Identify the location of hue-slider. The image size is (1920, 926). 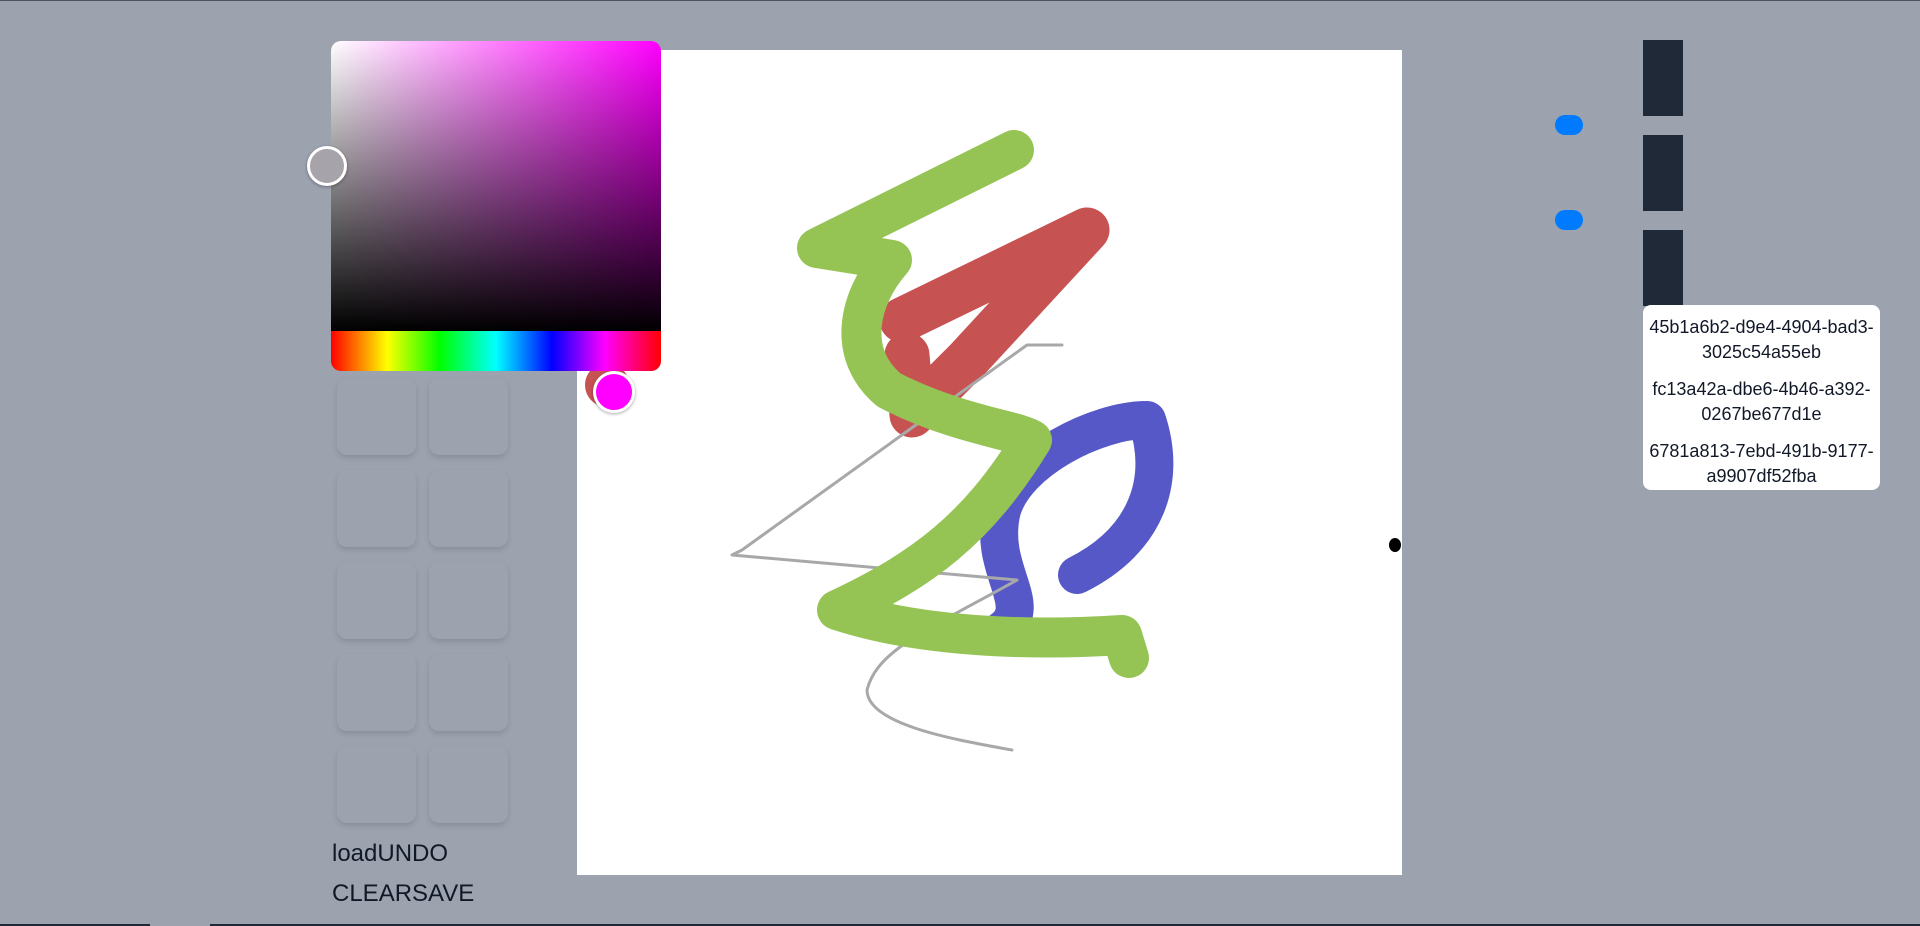
(496, 351).